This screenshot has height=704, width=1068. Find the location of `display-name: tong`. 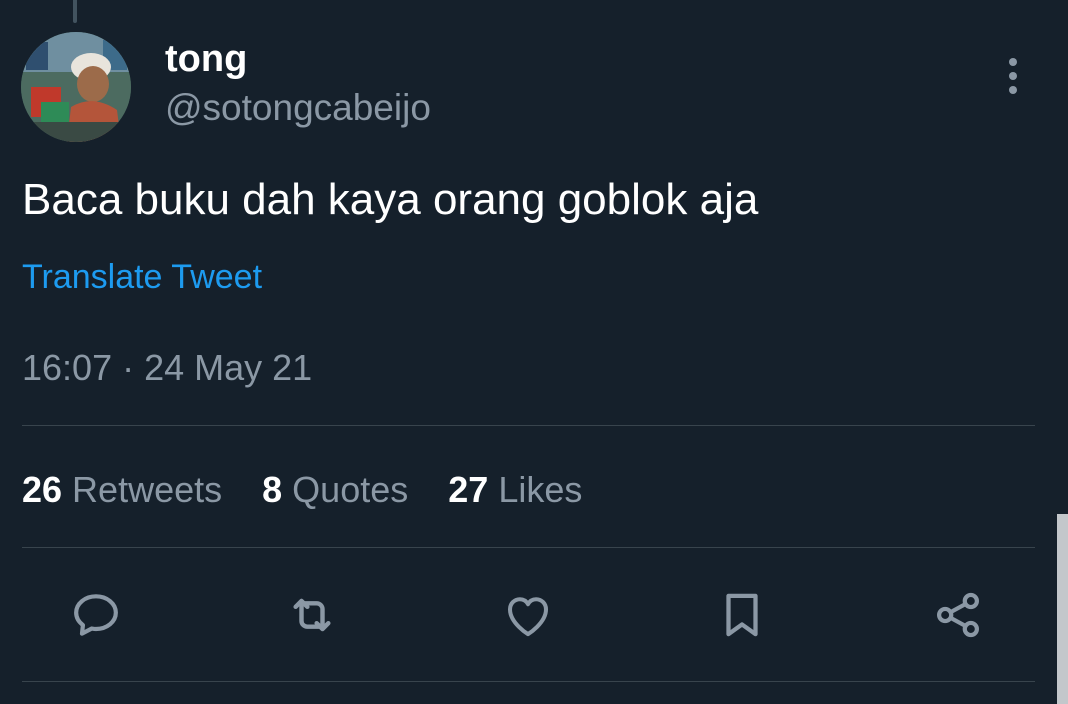

display-name: tong is located at coordinates (206, 59).